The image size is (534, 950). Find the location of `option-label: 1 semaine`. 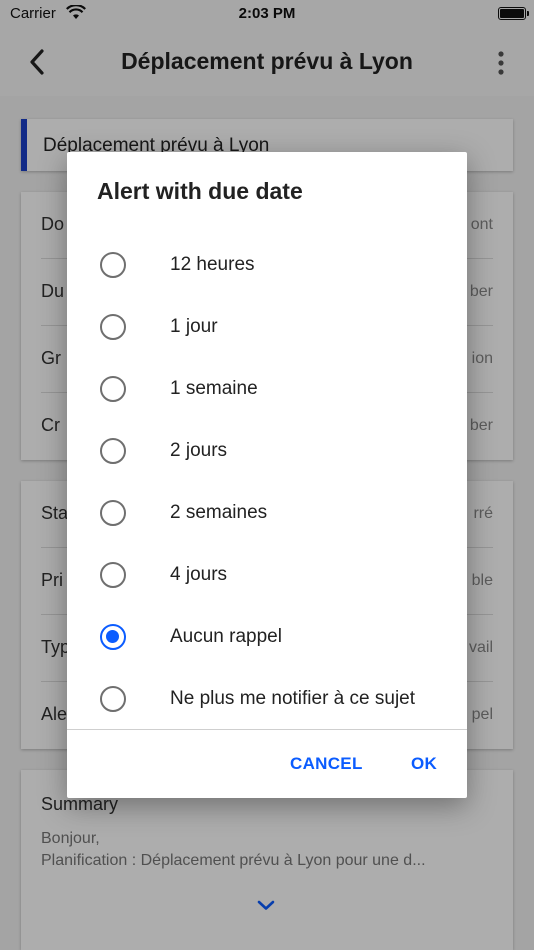

option-label: 1 semaine is located at coordinates (214, 388).